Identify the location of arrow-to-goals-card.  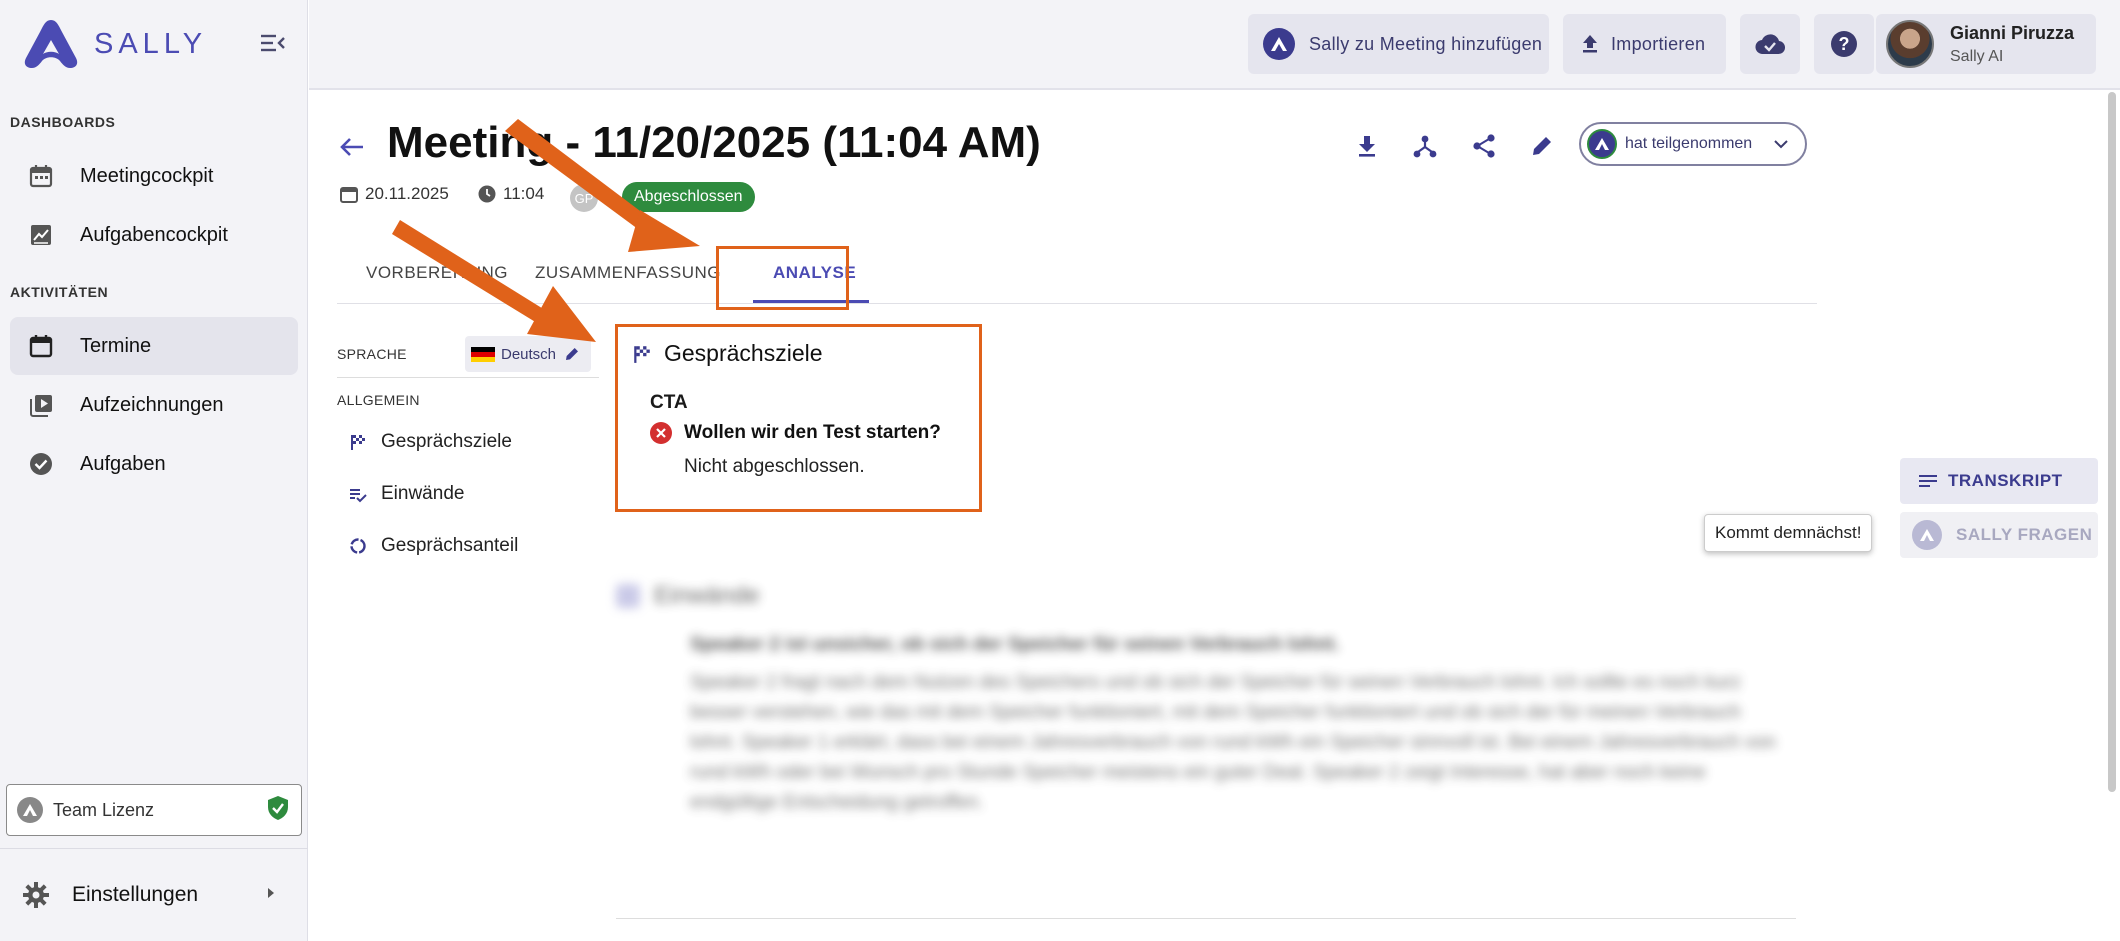
(494, 281).